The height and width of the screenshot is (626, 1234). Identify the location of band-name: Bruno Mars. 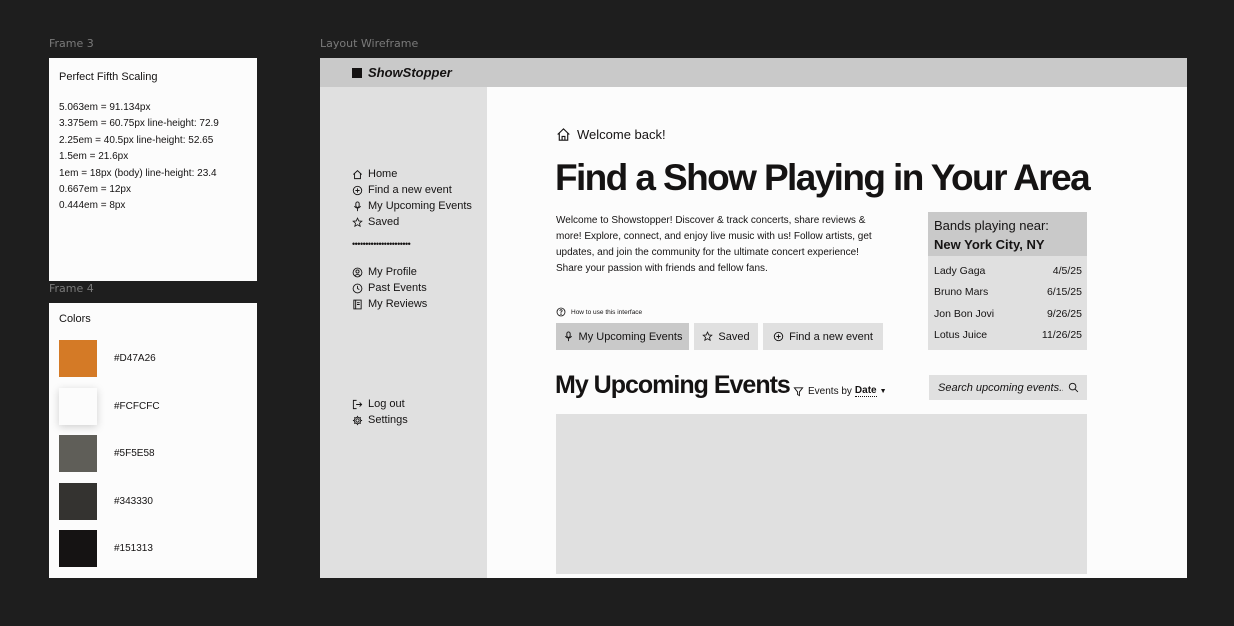
(961, 292).